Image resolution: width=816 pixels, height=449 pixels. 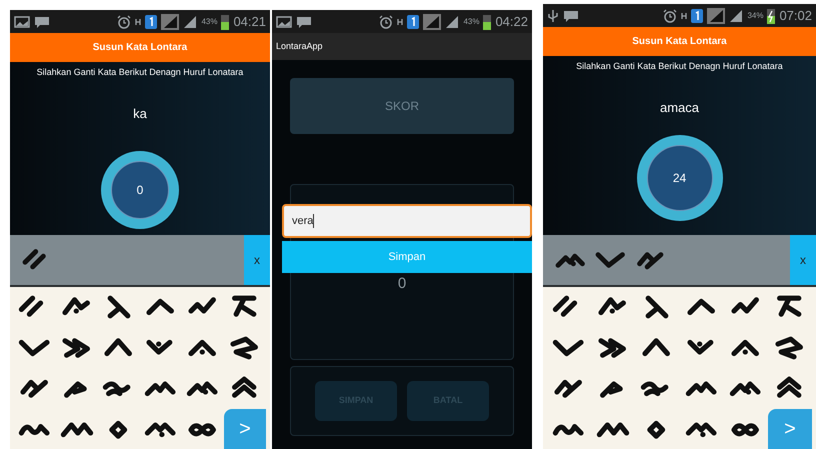 What do you see at coordinates (511, 21) in the screenshot?
I see `clock-time: 04:22` at bounding box center [511, 21].